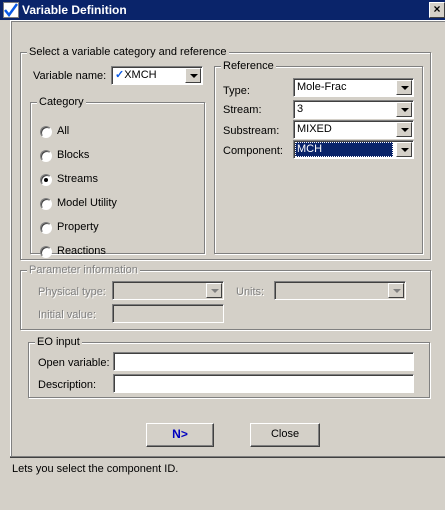 The height and width of the screenshot is (510, 445). I want to click on status-text: Lets you select the component ID., so click(95, 469).